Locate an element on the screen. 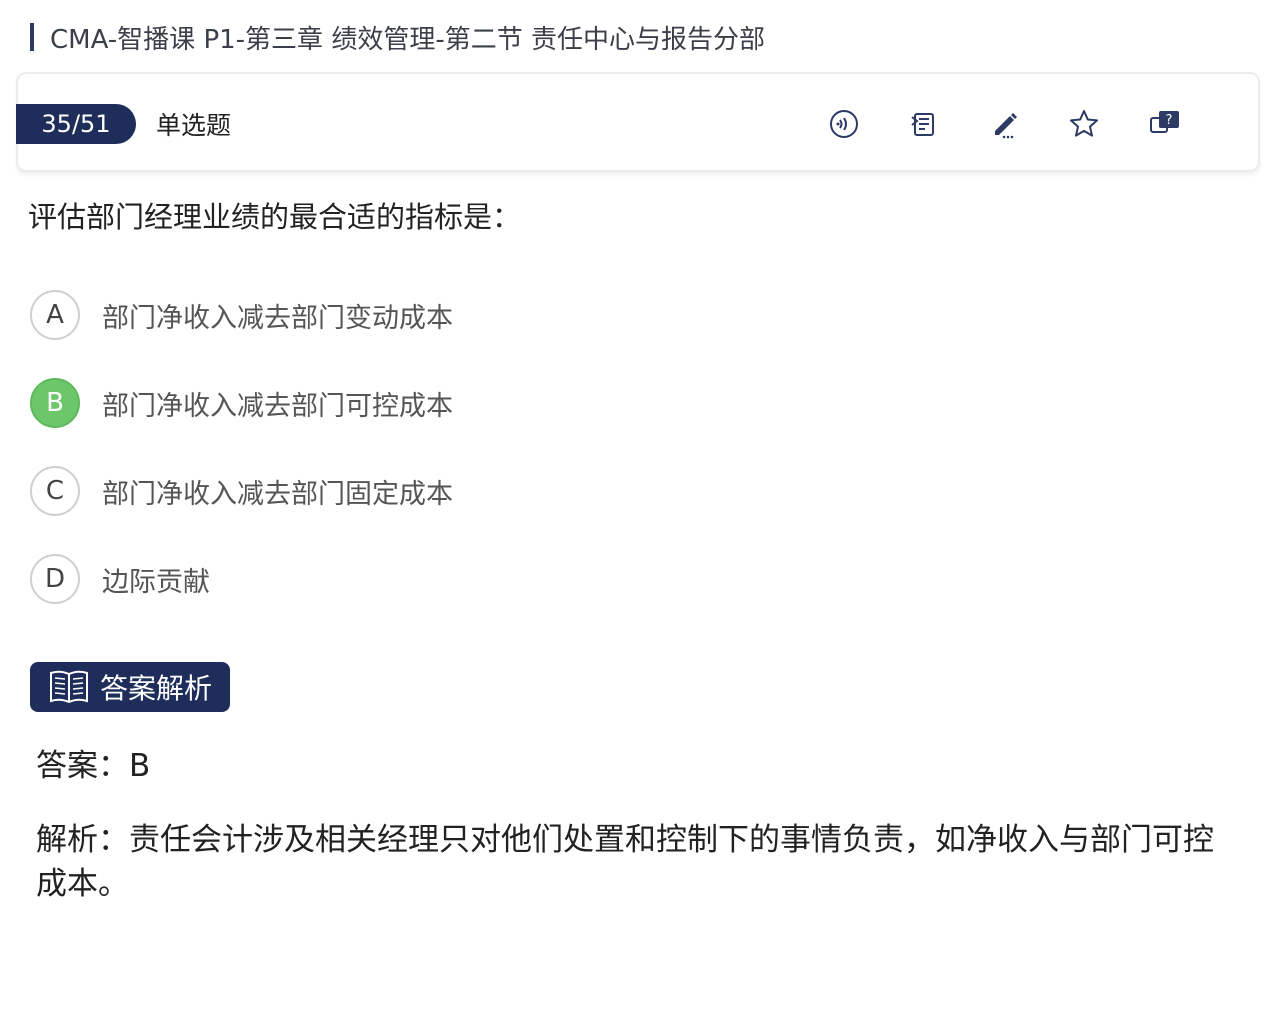 This screenshot has height=1020, width=1278. answer-analysis-tag: 答案解析 is located at coordinates (130, 687).